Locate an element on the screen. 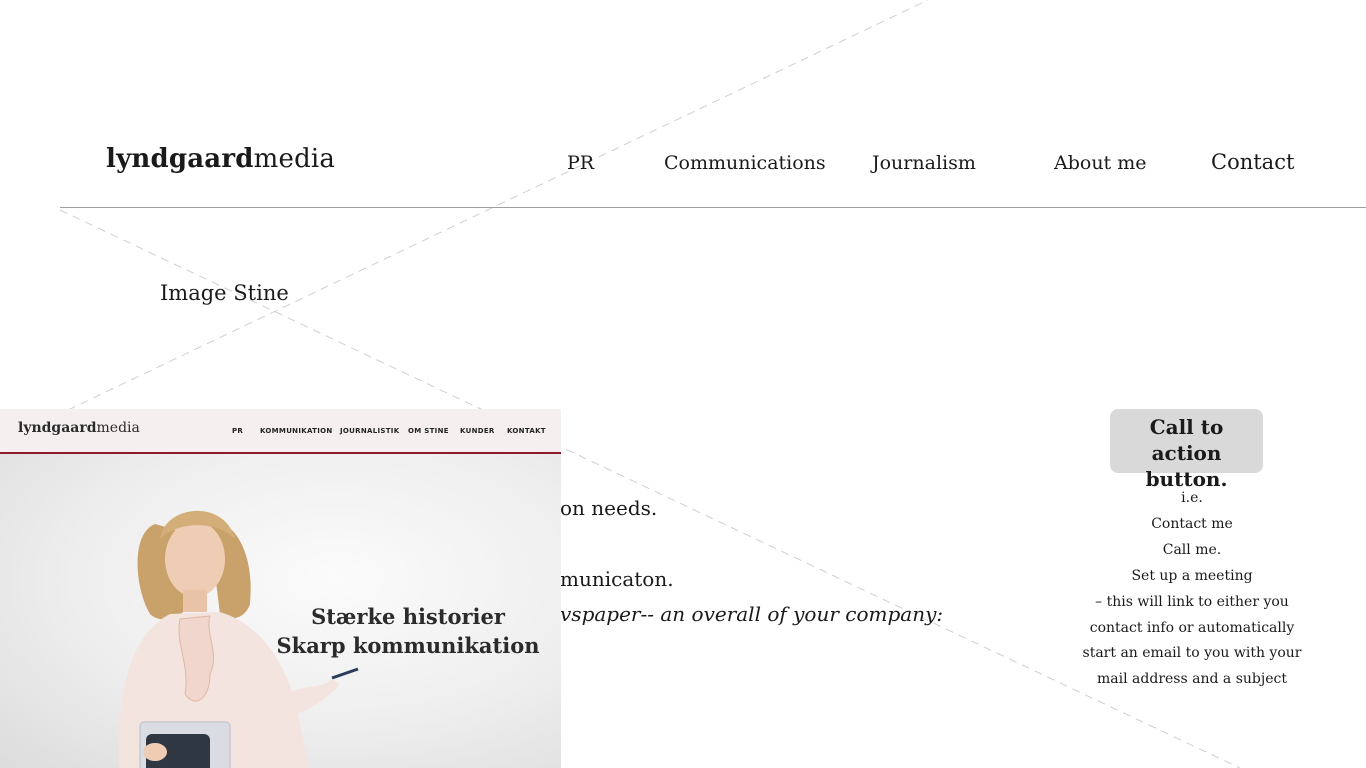  screenshot-logo: lyndgaardmedia is located at coordinates (79, 428).